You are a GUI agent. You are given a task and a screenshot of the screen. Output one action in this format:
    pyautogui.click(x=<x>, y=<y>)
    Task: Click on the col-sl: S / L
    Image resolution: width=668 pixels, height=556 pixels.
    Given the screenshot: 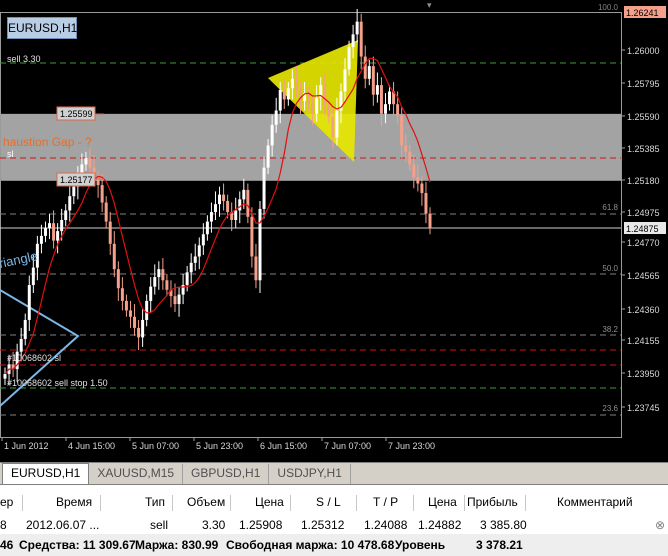 What is the action you would take?
    pyautogui.click(x=328, y=502)
    